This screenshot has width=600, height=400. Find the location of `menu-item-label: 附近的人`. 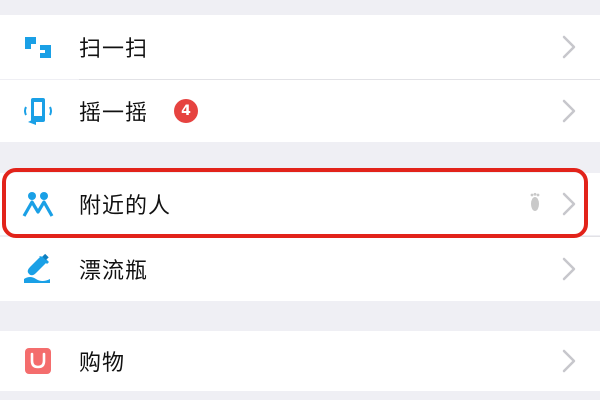

menu-item-label: 附近的人 is located at coordinates (125, 206).